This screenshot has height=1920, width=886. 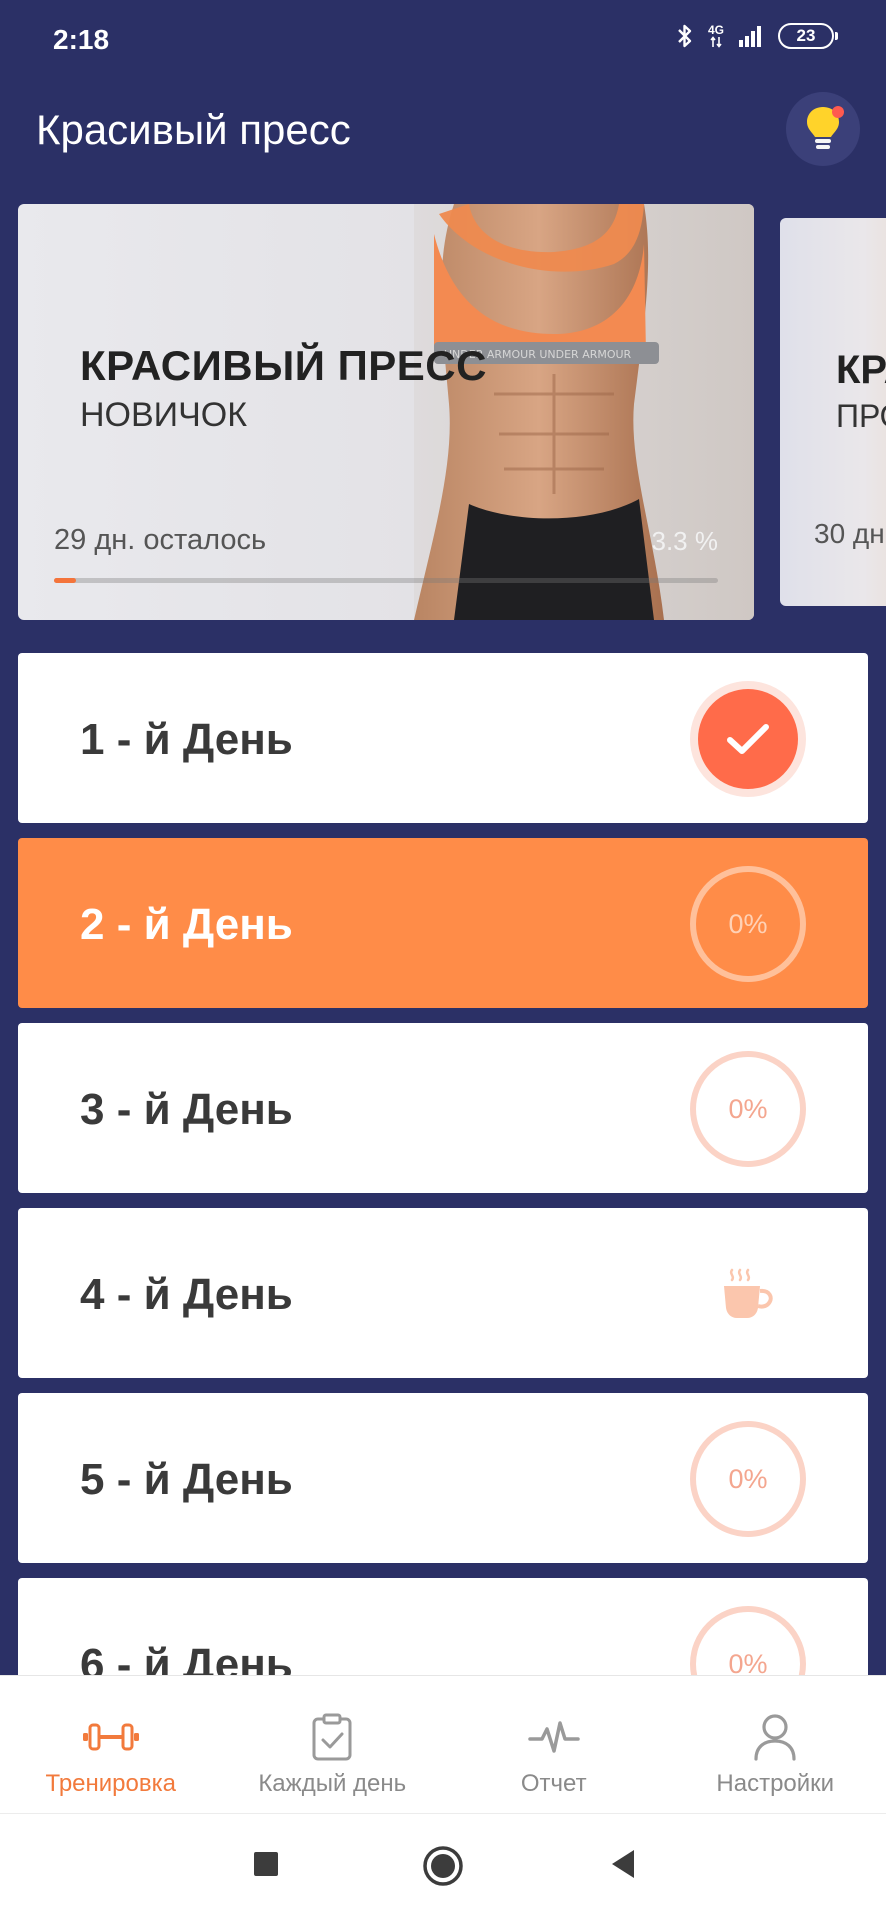 I want to click on plan-title: КРАСИВЫЙ ПРЕСС, so click(x=283, y=365).